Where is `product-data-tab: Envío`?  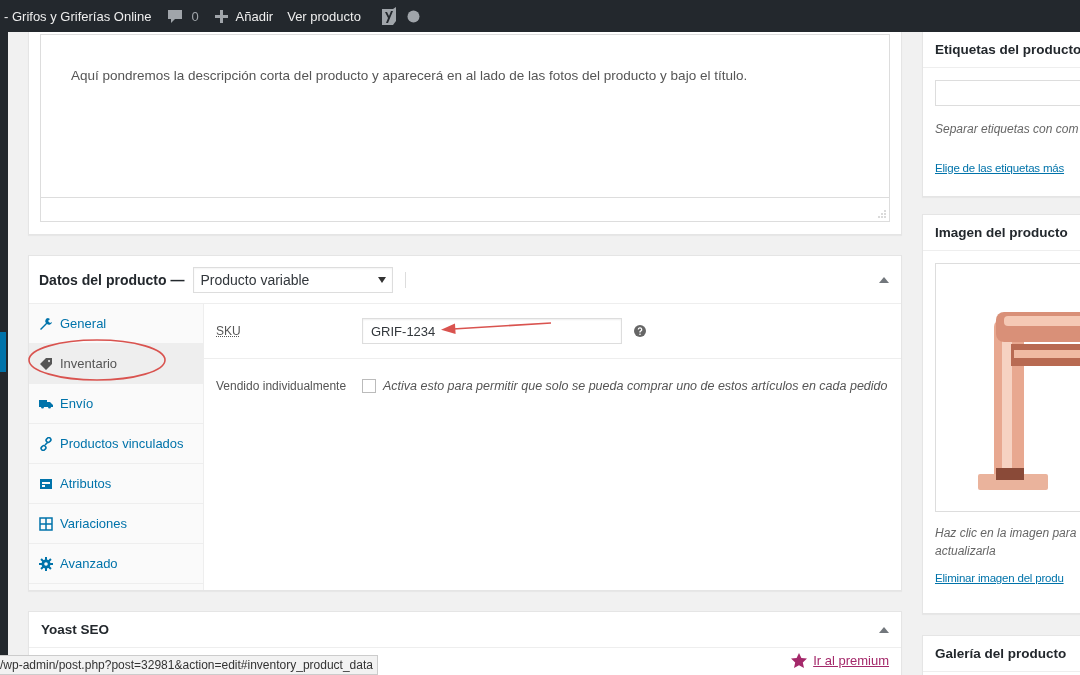 product-data-tab: Envío is located at coordinates (116, 404).